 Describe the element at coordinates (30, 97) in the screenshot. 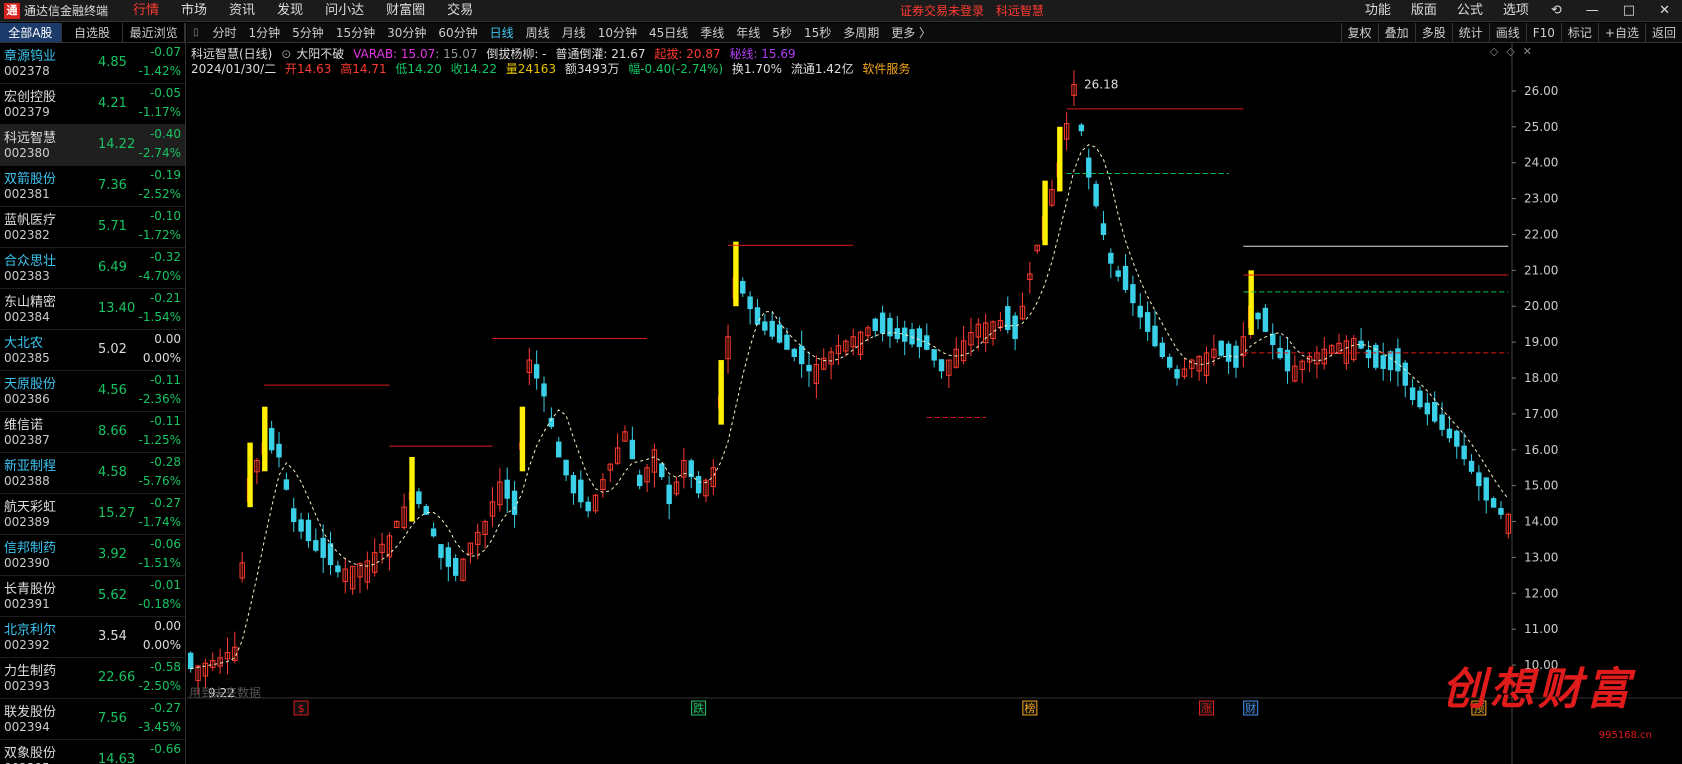

I see `stock-name: 宏创控股` at that location.